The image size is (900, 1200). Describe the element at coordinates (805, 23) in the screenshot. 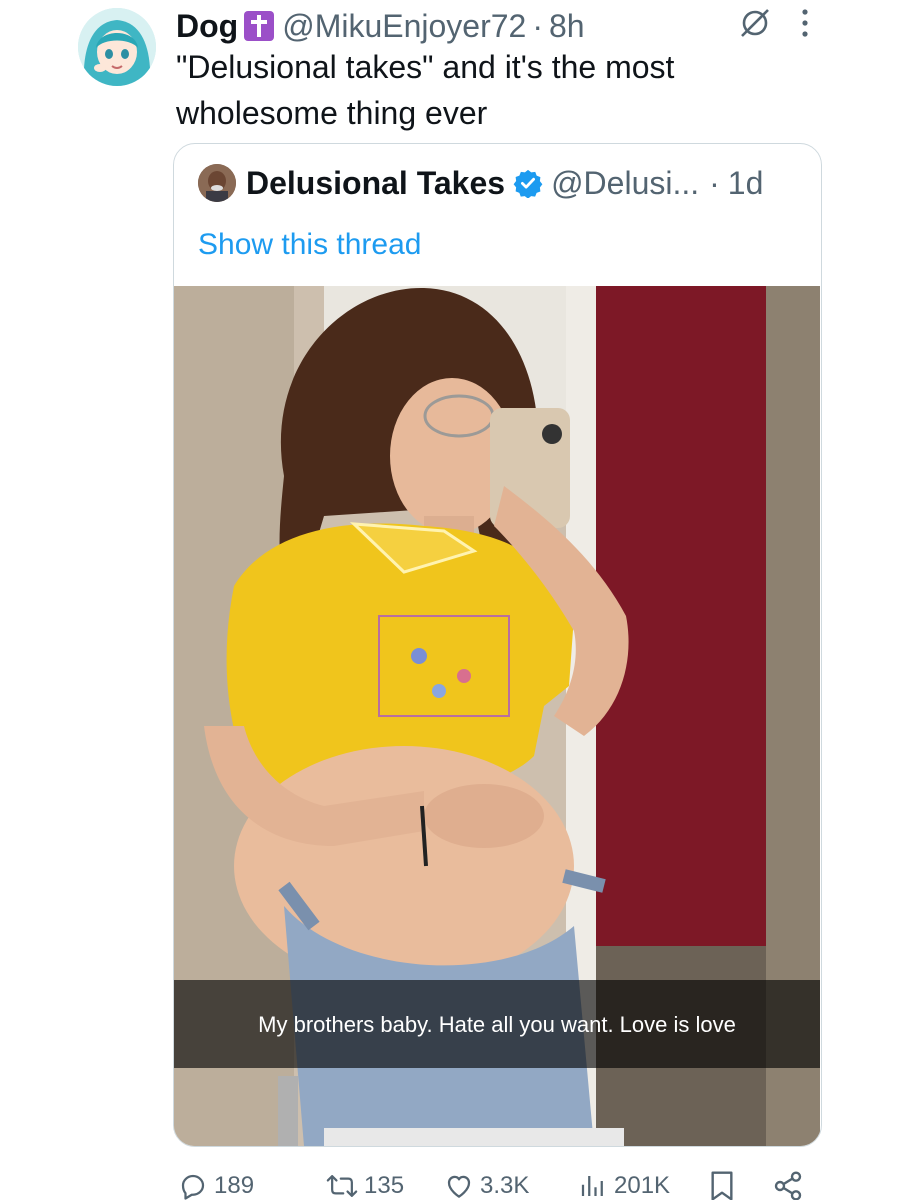

I see `more-options-icon` at that location.